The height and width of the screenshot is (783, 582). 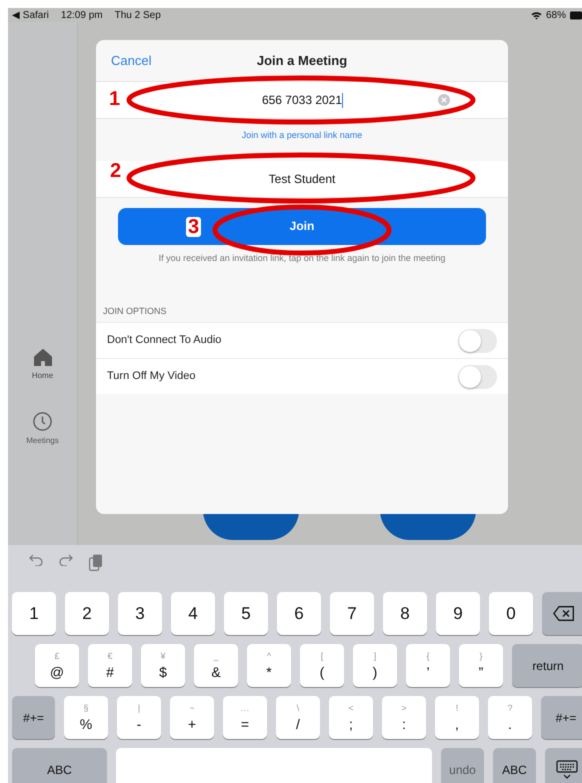 I want to click on keyboard-key: £ @, so click(x=57, y=665).